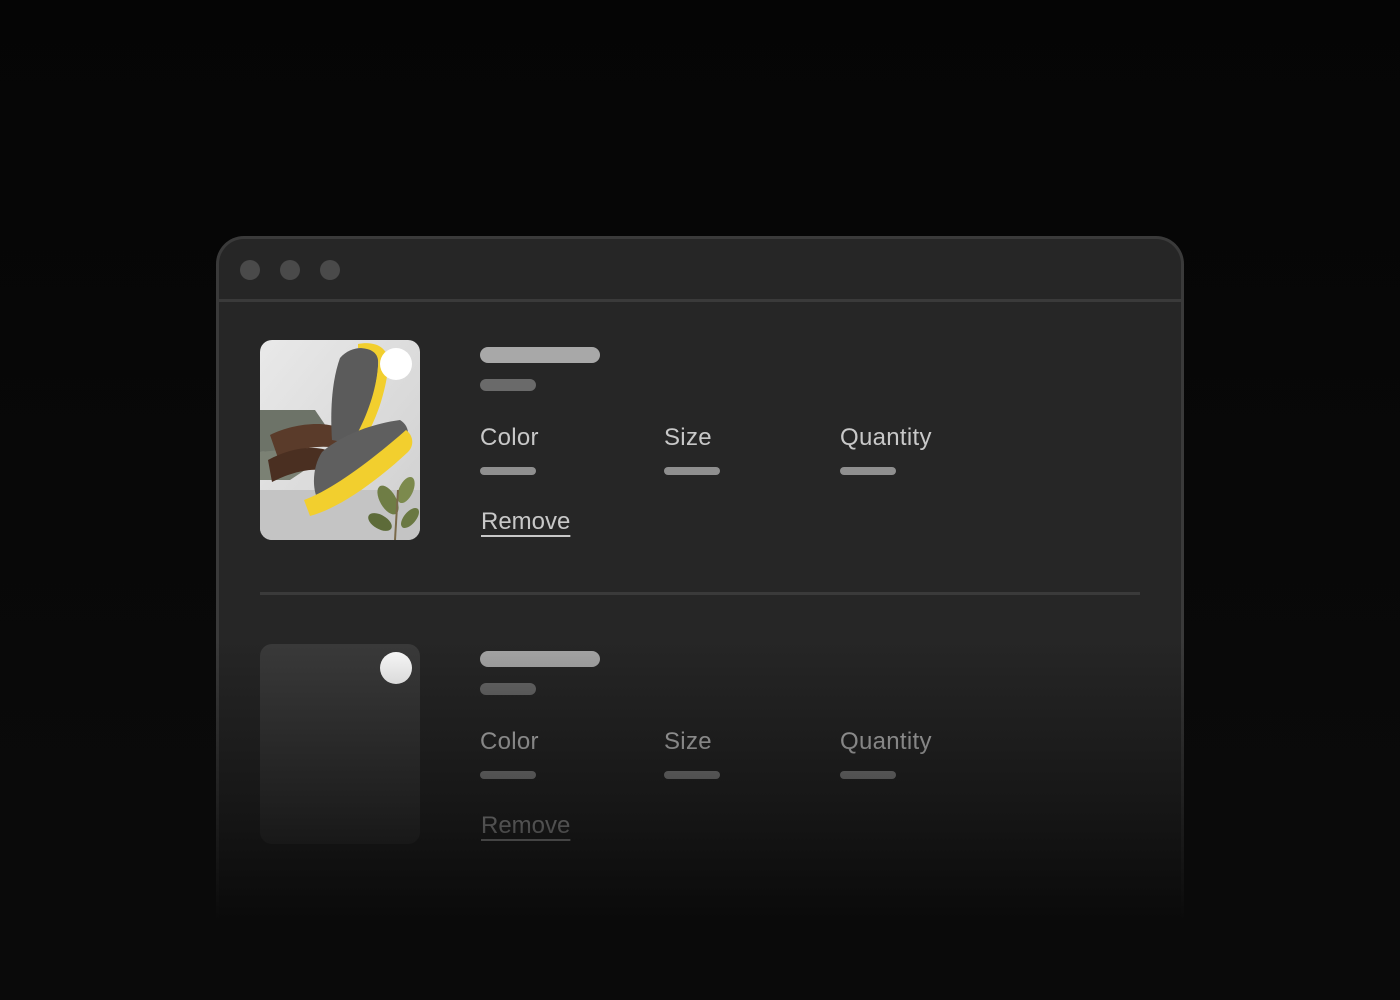 The image size is (1400, 1000). I want to click on product-image-placeholder, so click(340, 744).